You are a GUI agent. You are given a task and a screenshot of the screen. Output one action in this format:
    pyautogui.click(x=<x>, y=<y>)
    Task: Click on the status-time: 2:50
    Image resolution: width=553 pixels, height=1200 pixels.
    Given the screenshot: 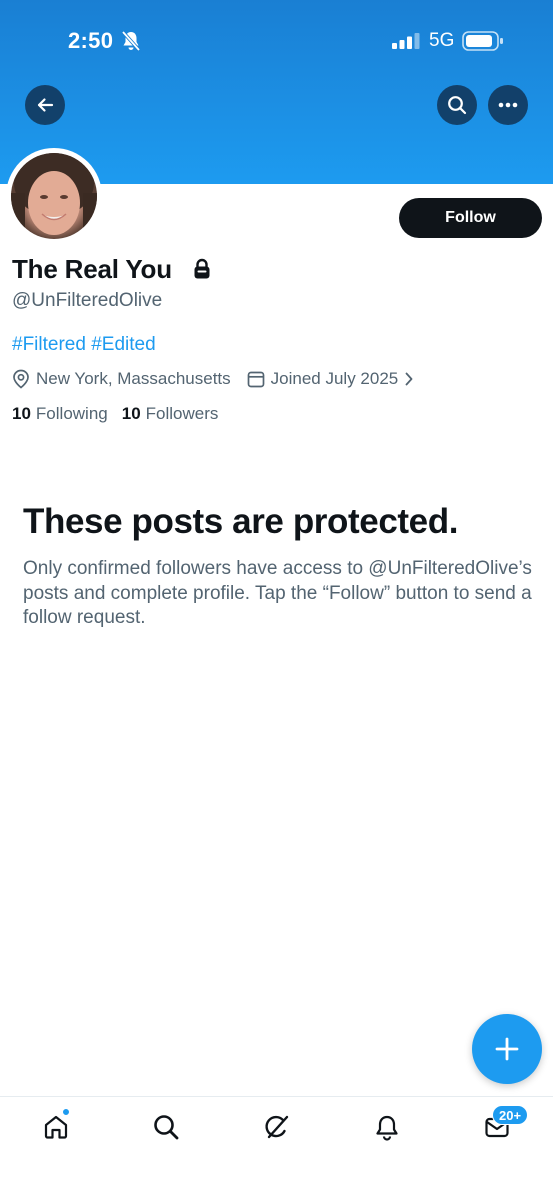 What is the action you would take?
    pyautogui.click(x=91, y=40)
    